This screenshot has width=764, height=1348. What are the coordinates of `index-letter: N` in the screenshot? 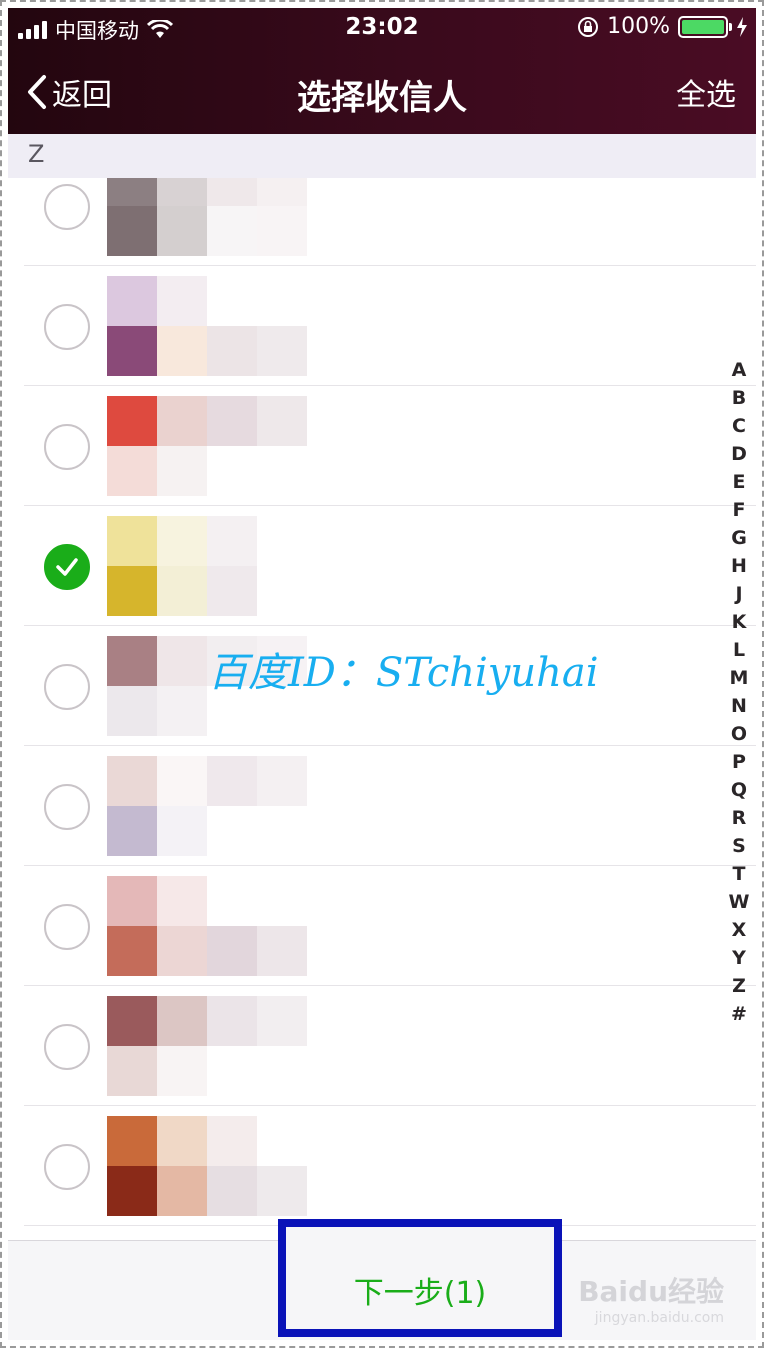 It's located at (739, 706).